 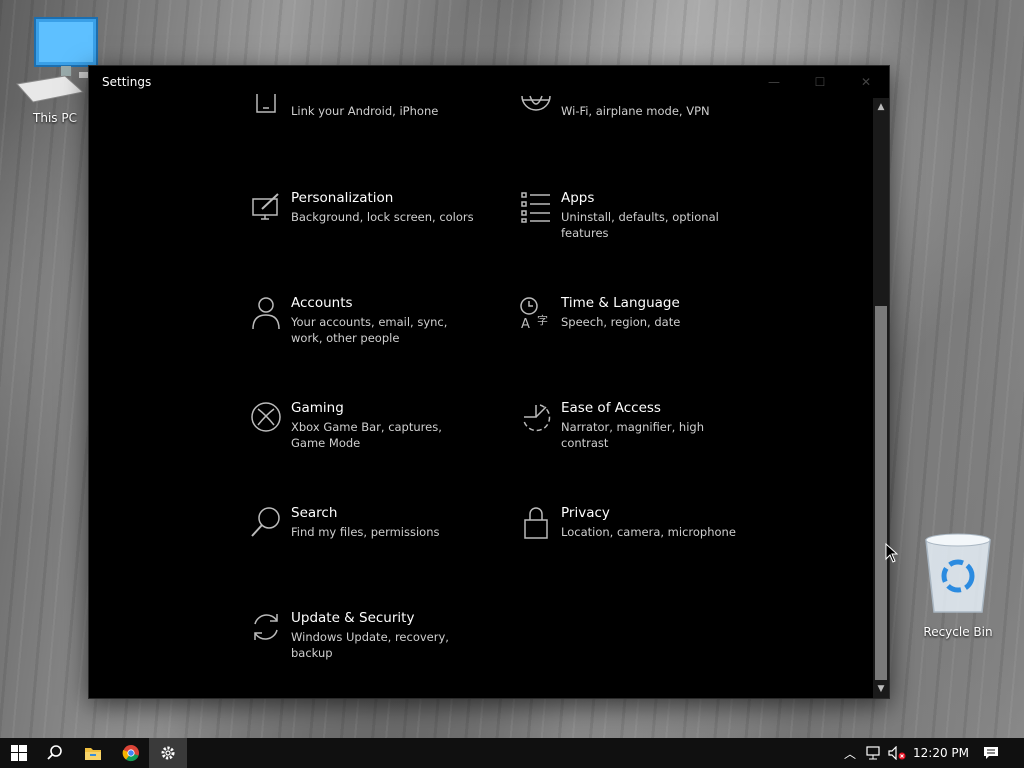 I want to click on tile-title: Search, so click(x=314, y=513).